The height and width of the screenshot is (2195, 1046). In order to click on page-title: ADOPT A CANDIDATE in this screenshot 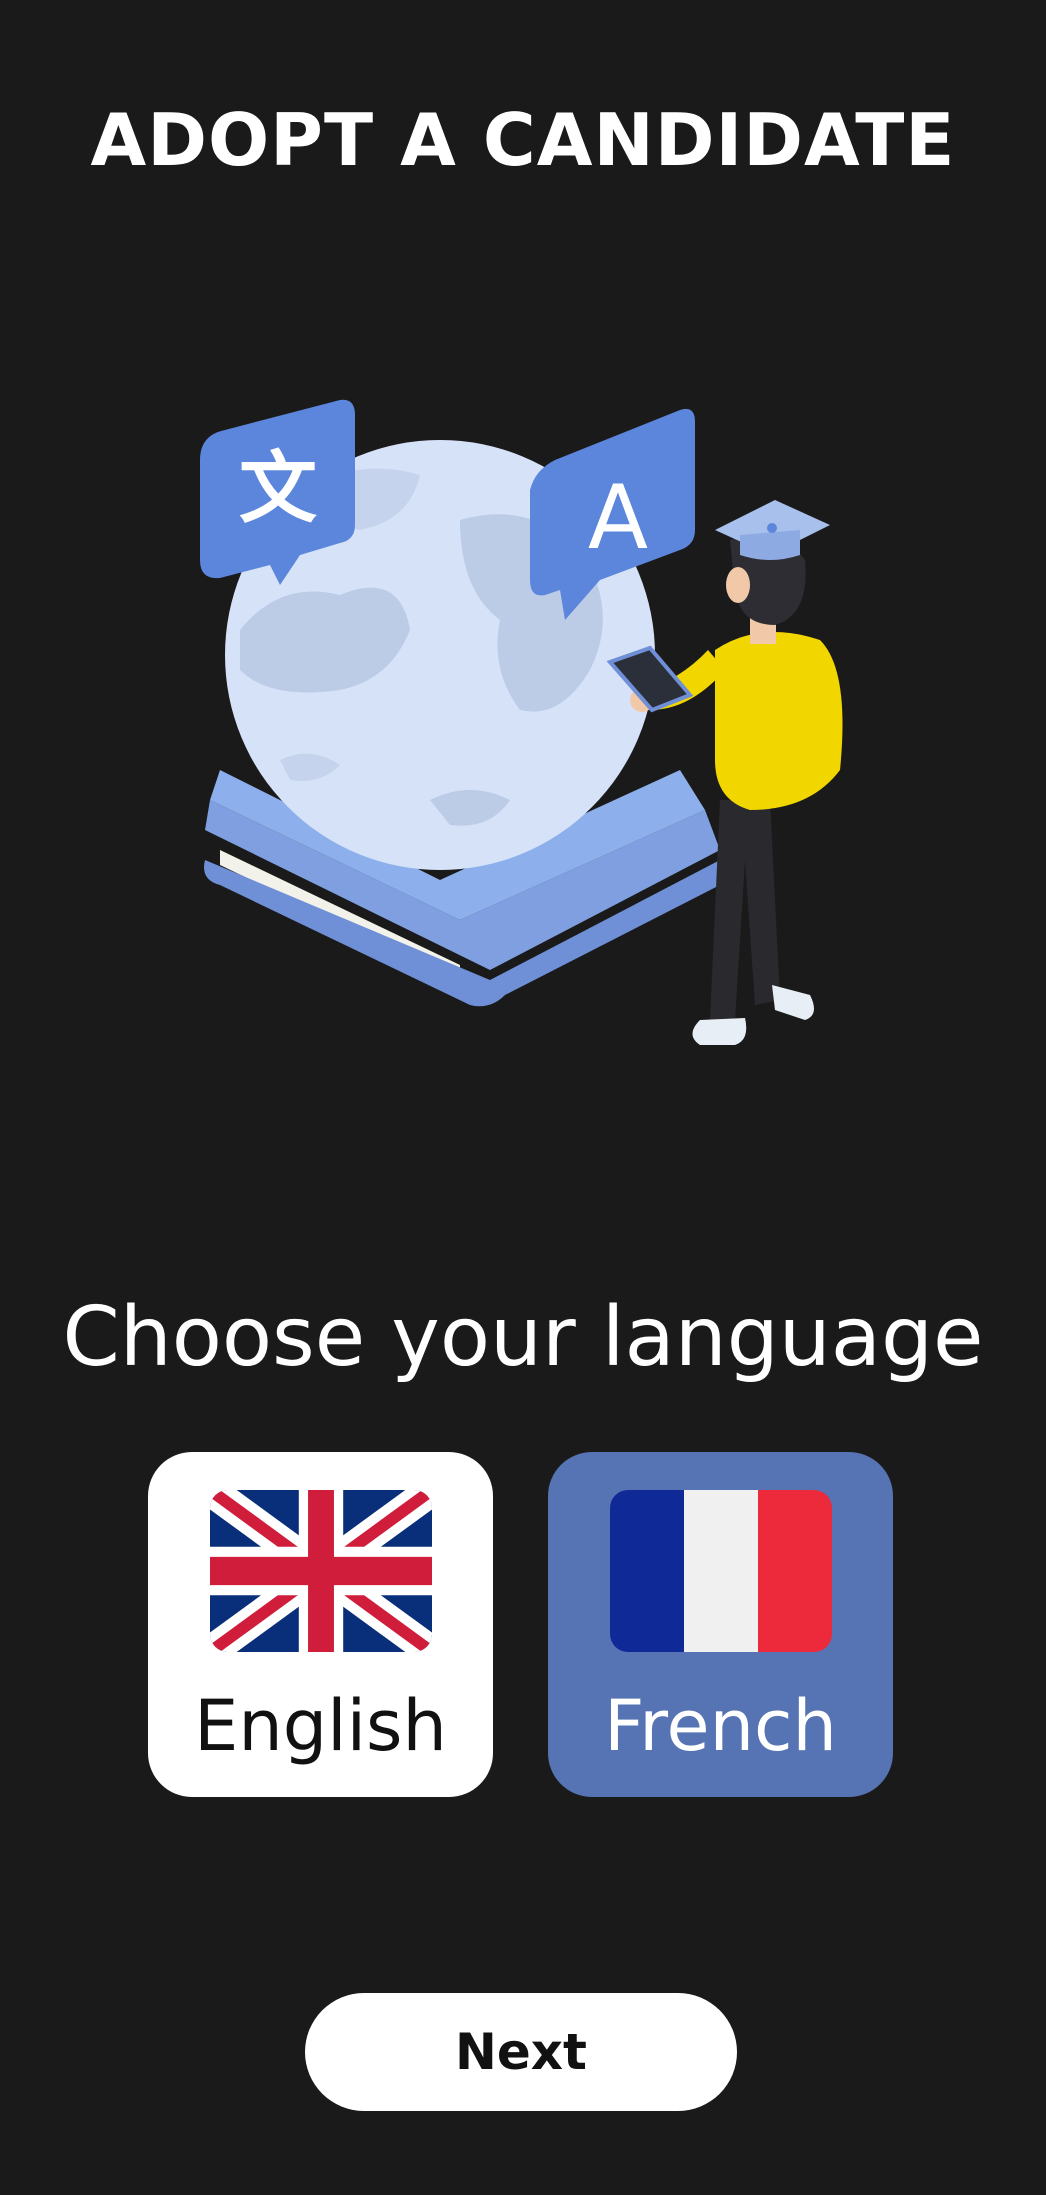, I will do `click(523, 140)`.